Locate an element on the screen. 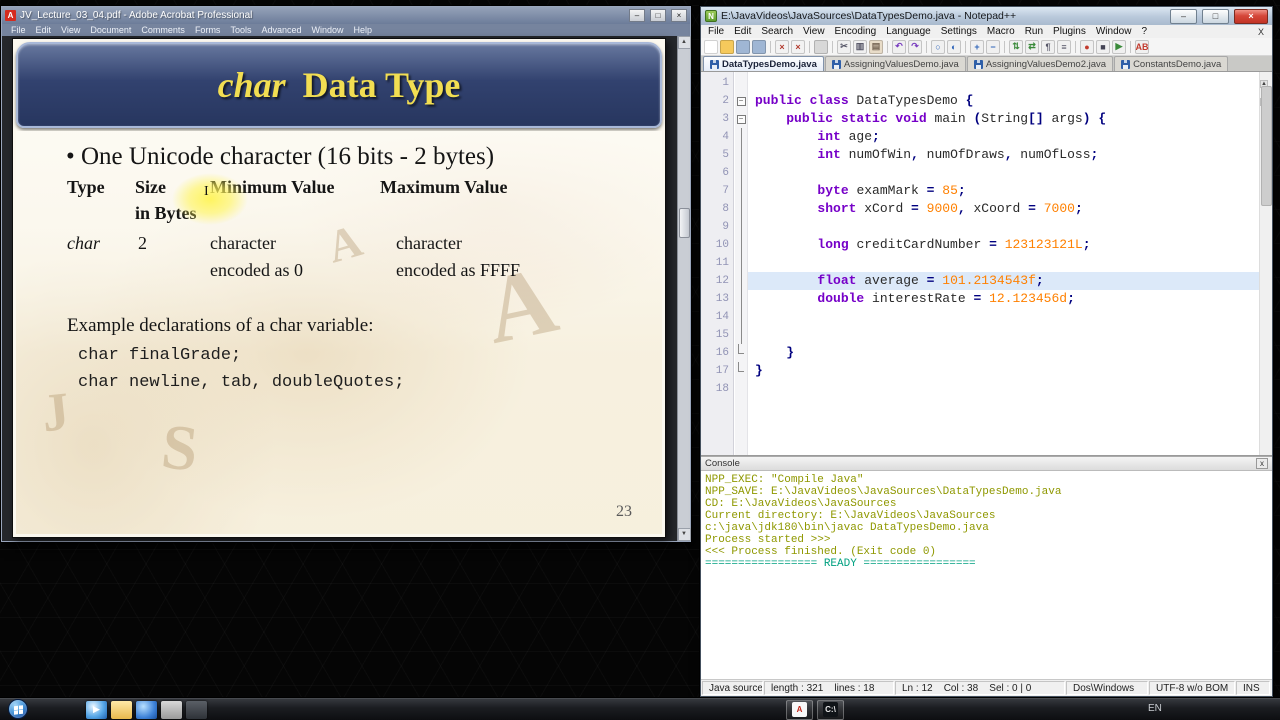  save-icon is located at coordinates (743, 46).